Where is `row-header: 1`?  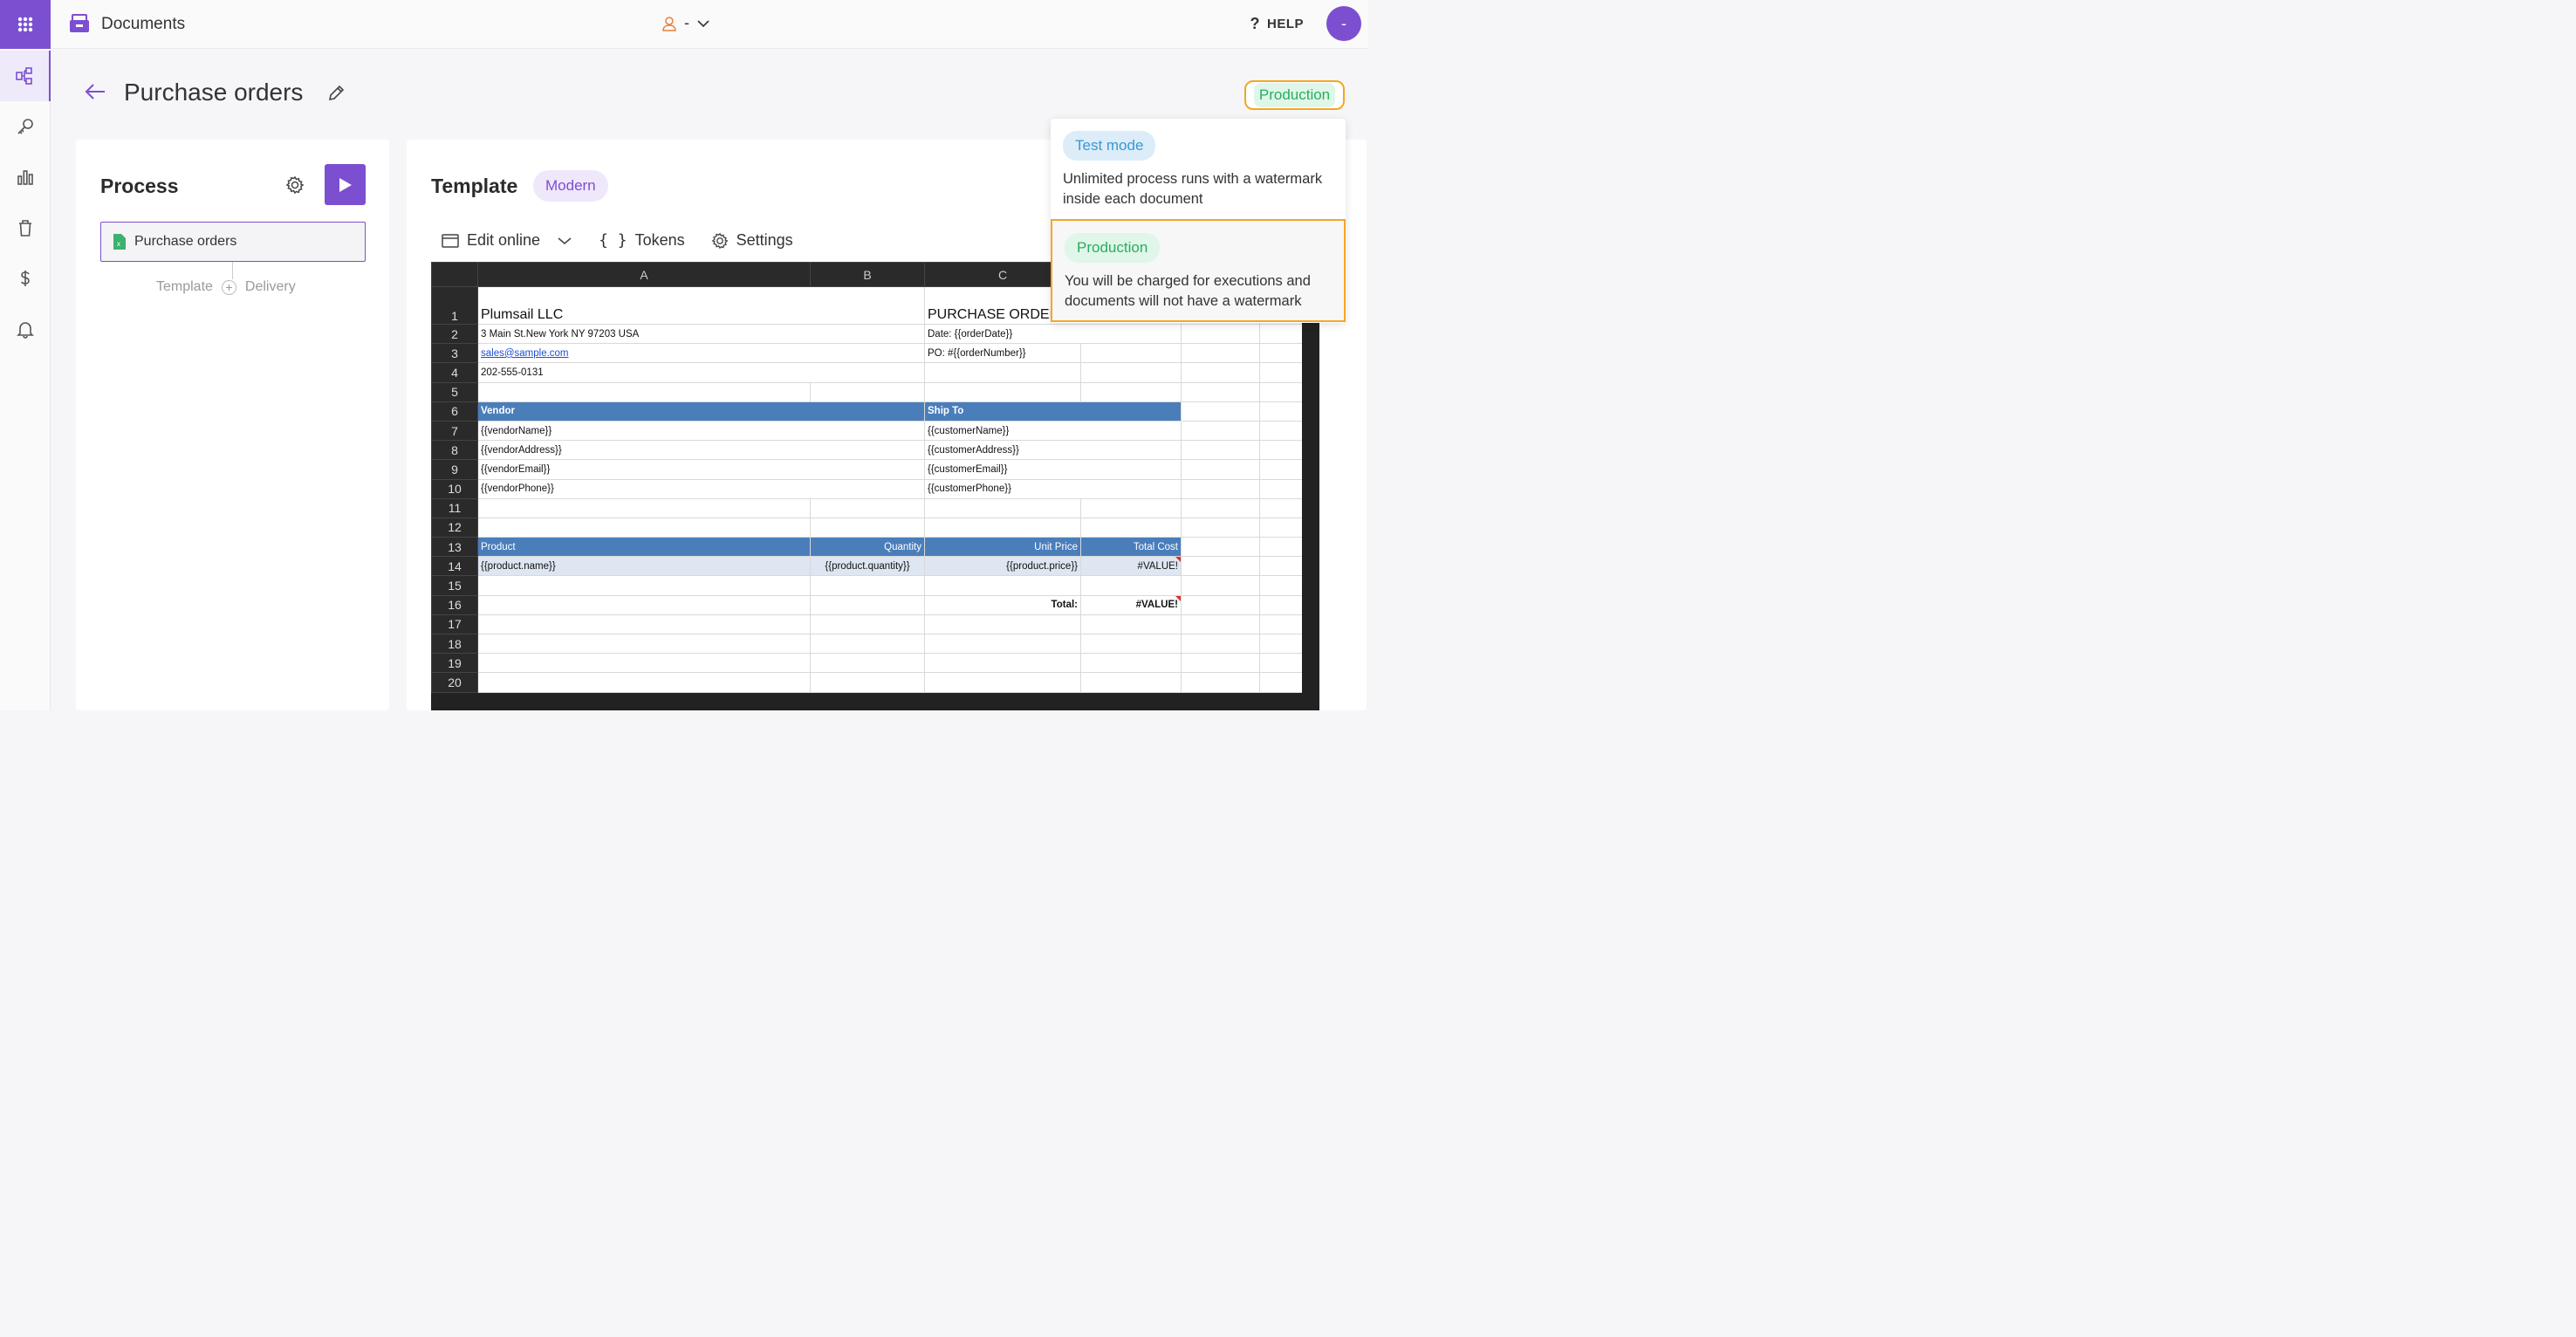
row-header: 1 is located at coordinates (455, 305).